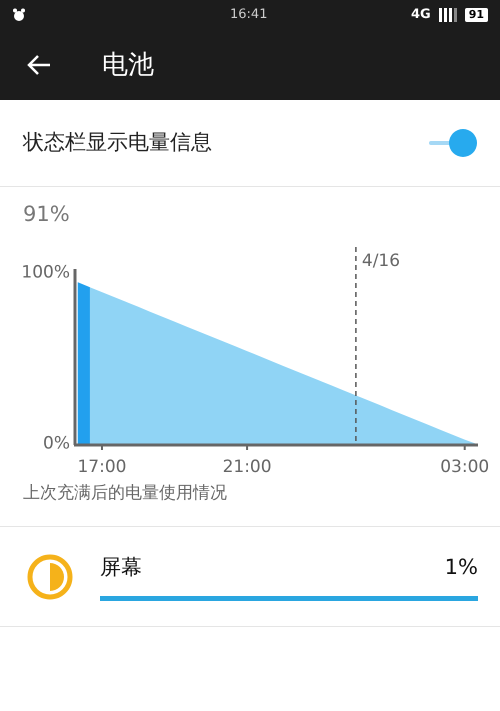 This screenshot has width=500, height=711. Describe the element at coordinates (45, 272) in the screenshot. I see `y-tick-label: 100%` at that location.